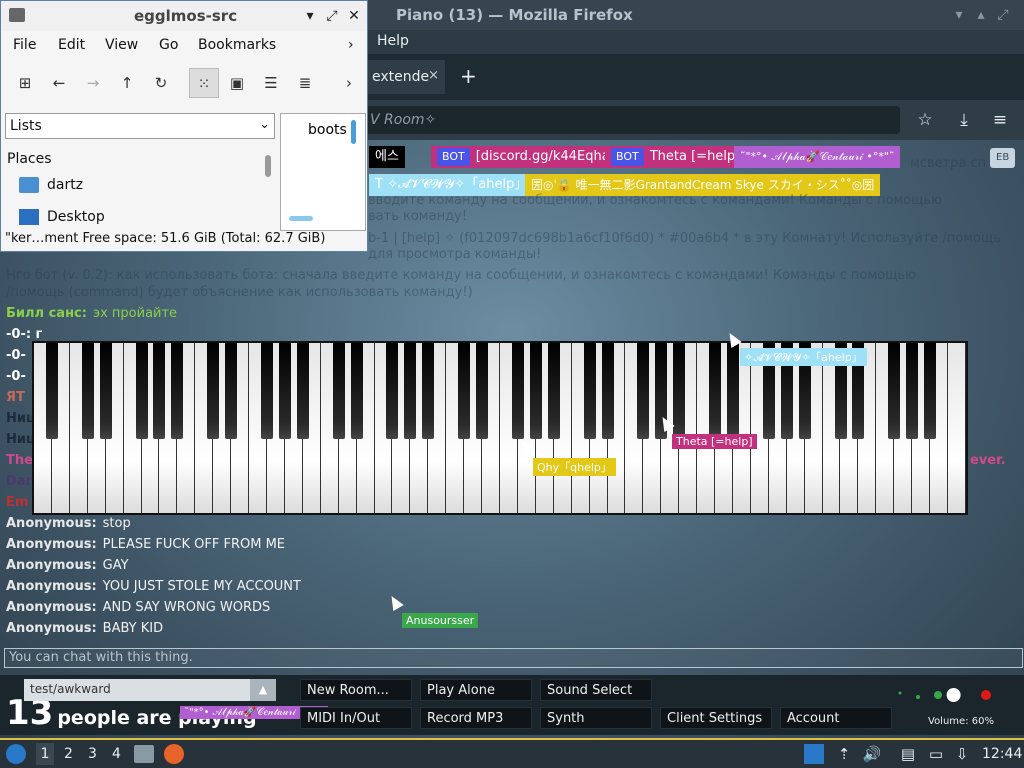 The height and width of the screenshot is (768, 1024). What do you see at coordinates (953, 695) in the screenshot?
I see `volume-knob` at bounding box center [953, 695].